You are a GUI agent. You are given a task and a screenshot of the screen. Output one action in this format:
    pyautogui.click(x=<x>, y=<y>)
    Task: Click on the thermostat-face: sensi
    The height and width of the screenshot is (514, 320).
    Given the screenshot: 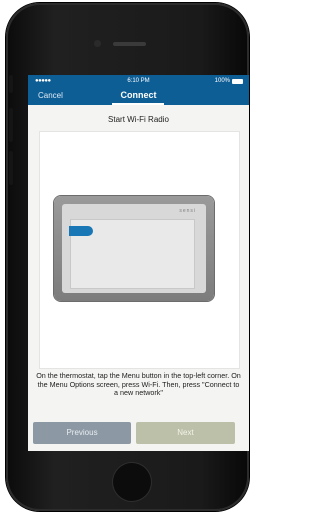 What is the action you would take?
    pyautogui.click(x=134, y=248)
    